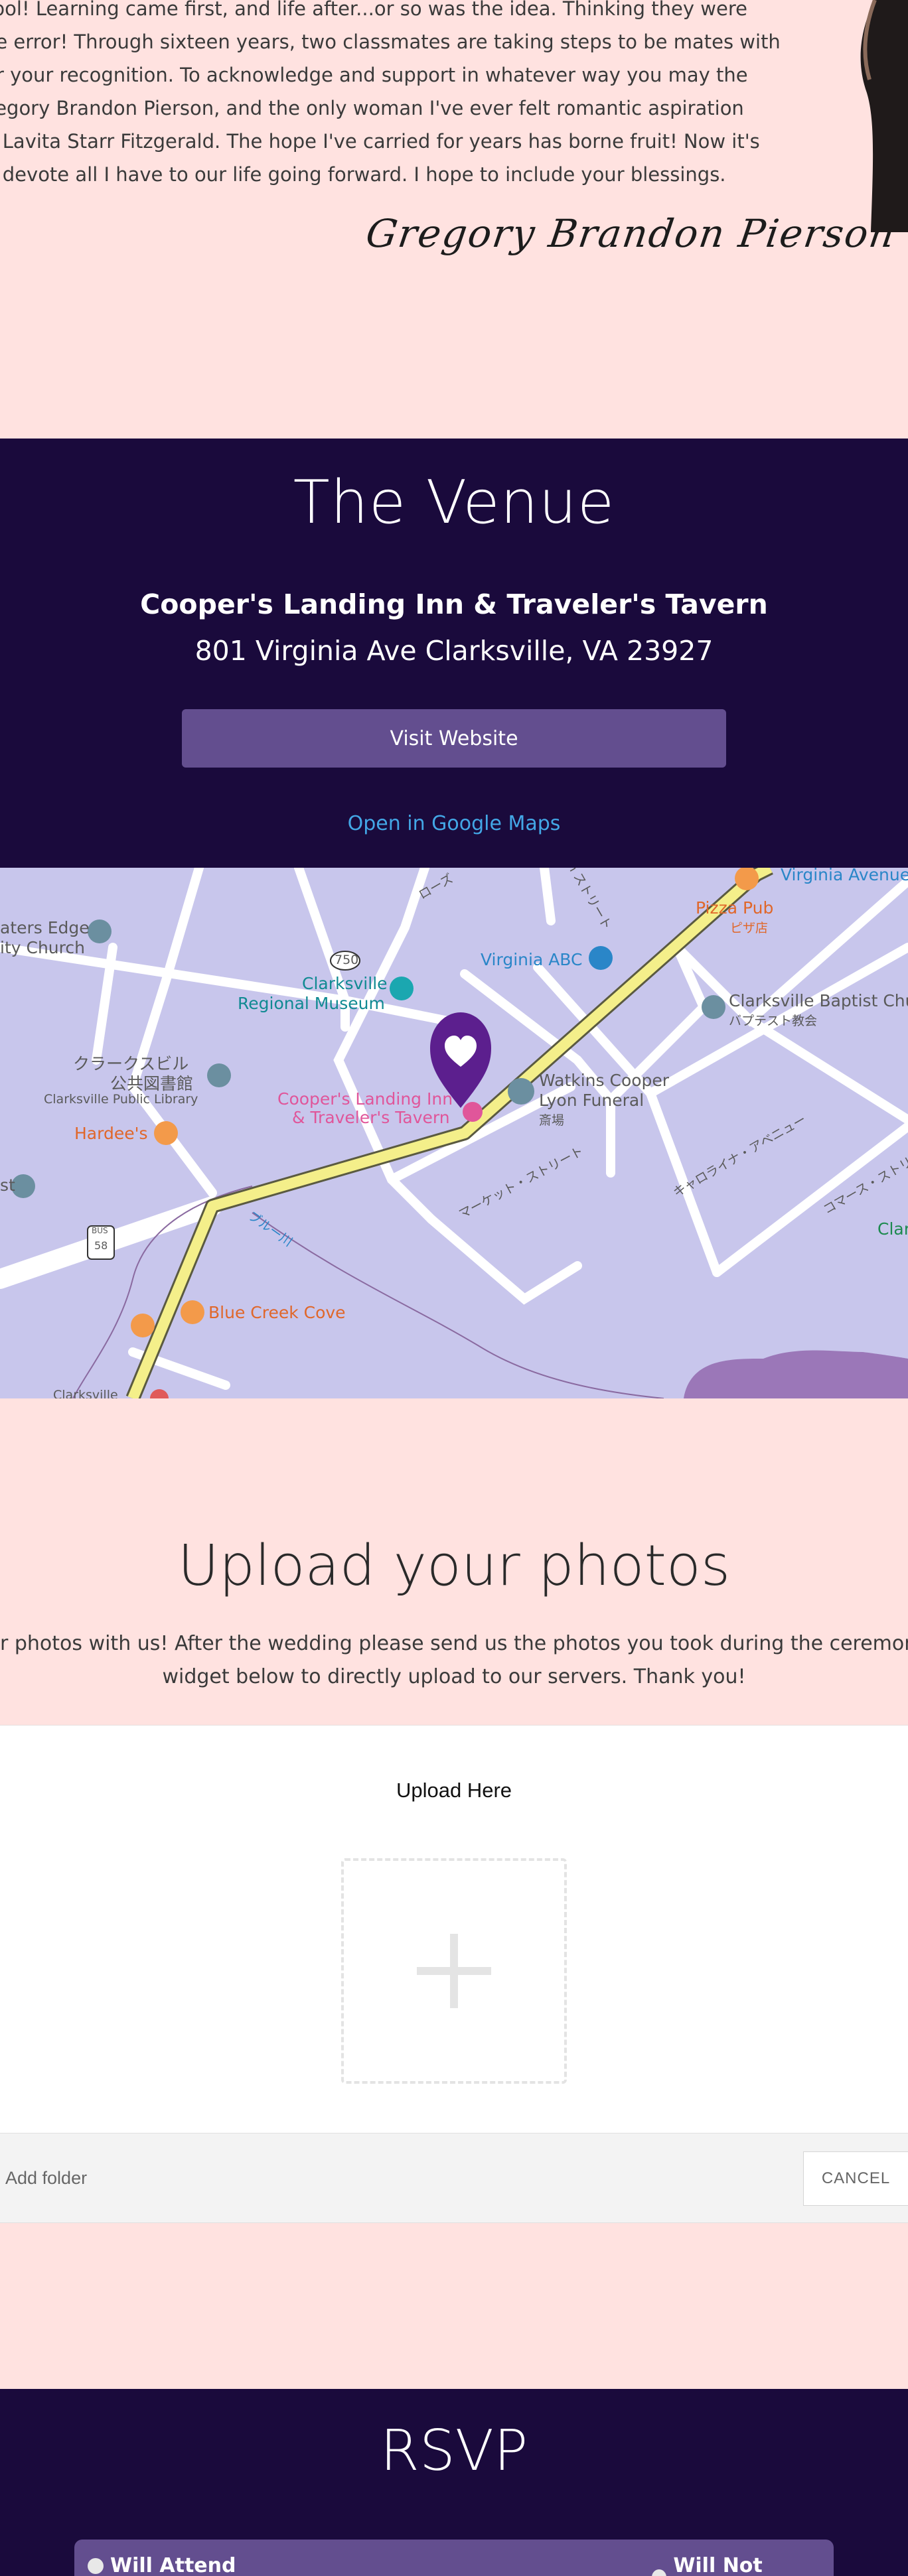 The width and height of the screenshot is (908, 2576). Describe the element at coordinates (532, 959) in the screenshot. I see `map-label: Virginia ABC` at that location.